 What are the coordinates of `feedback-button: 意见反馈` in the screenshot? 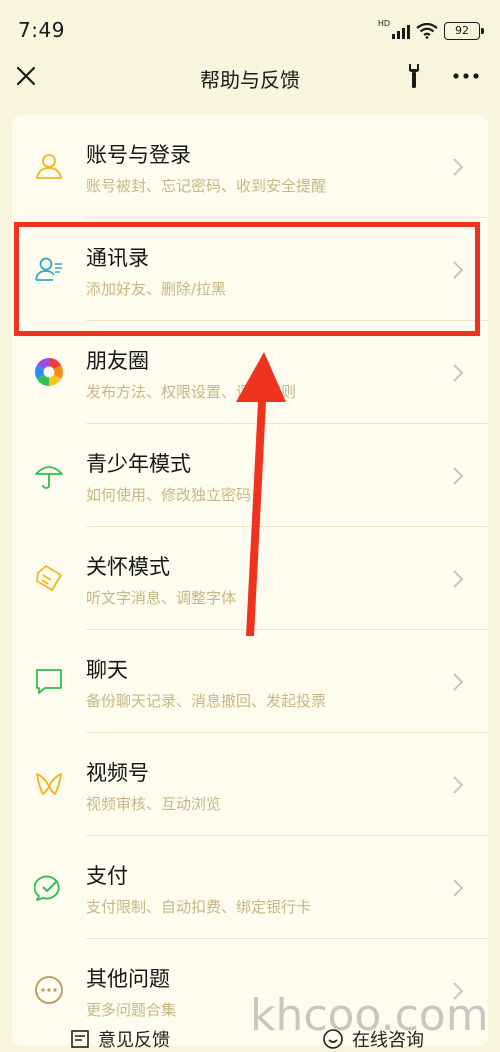 It's located at (120, 1039).